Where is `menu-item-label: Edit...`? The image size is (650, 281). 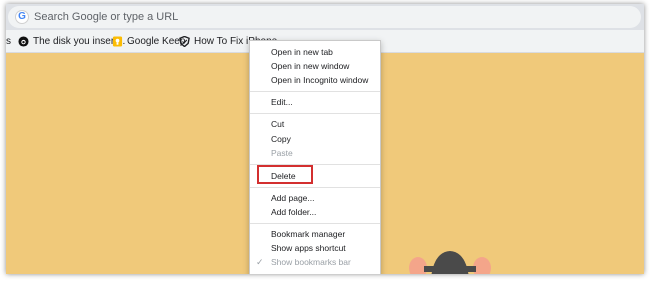
menu-item-label: Edit... is located at coordinates (282, 102).